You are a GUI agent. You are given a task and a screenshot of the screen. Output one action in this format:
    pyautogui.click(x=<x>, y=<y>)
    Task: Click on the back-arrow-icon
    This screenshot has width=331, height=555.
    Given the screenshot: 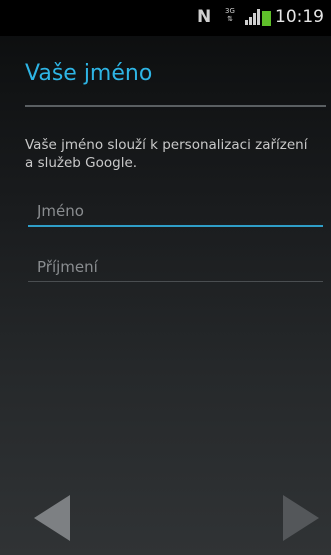 What is the action you would take?
    pyautogui.click(x=52, y=518)
    